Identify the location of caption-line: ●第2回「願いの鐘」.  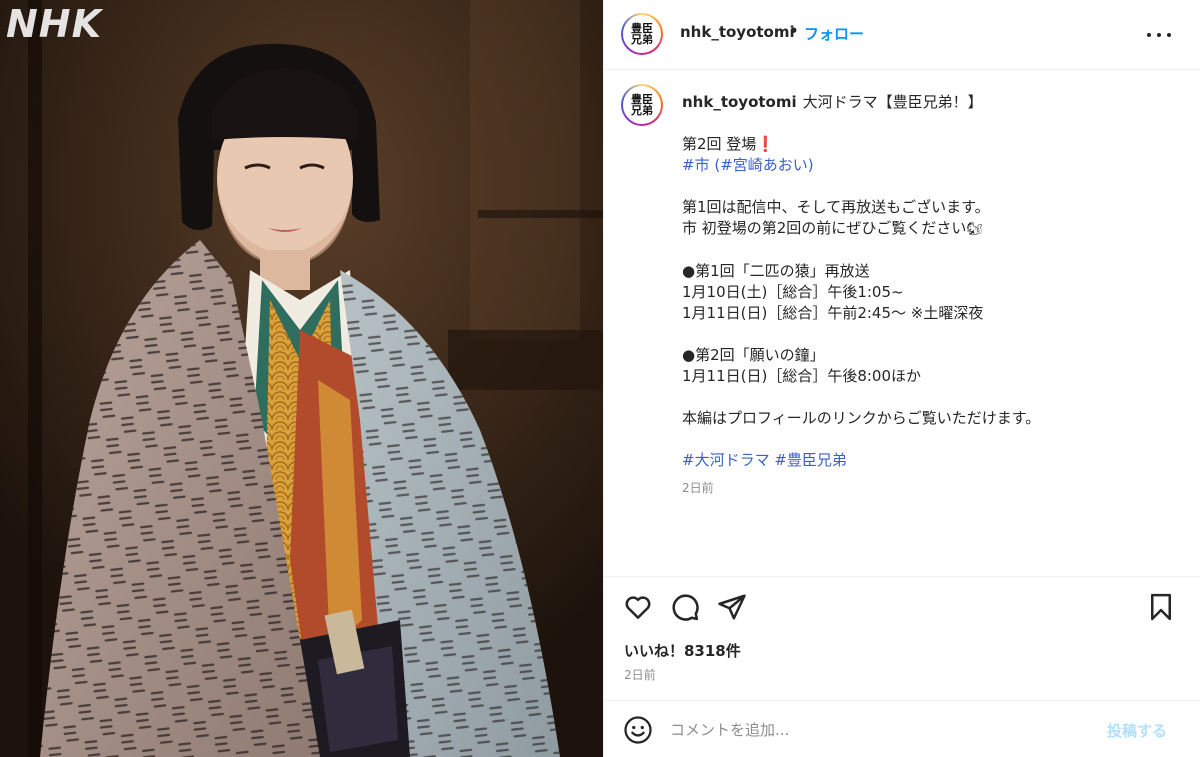
(753, 355).